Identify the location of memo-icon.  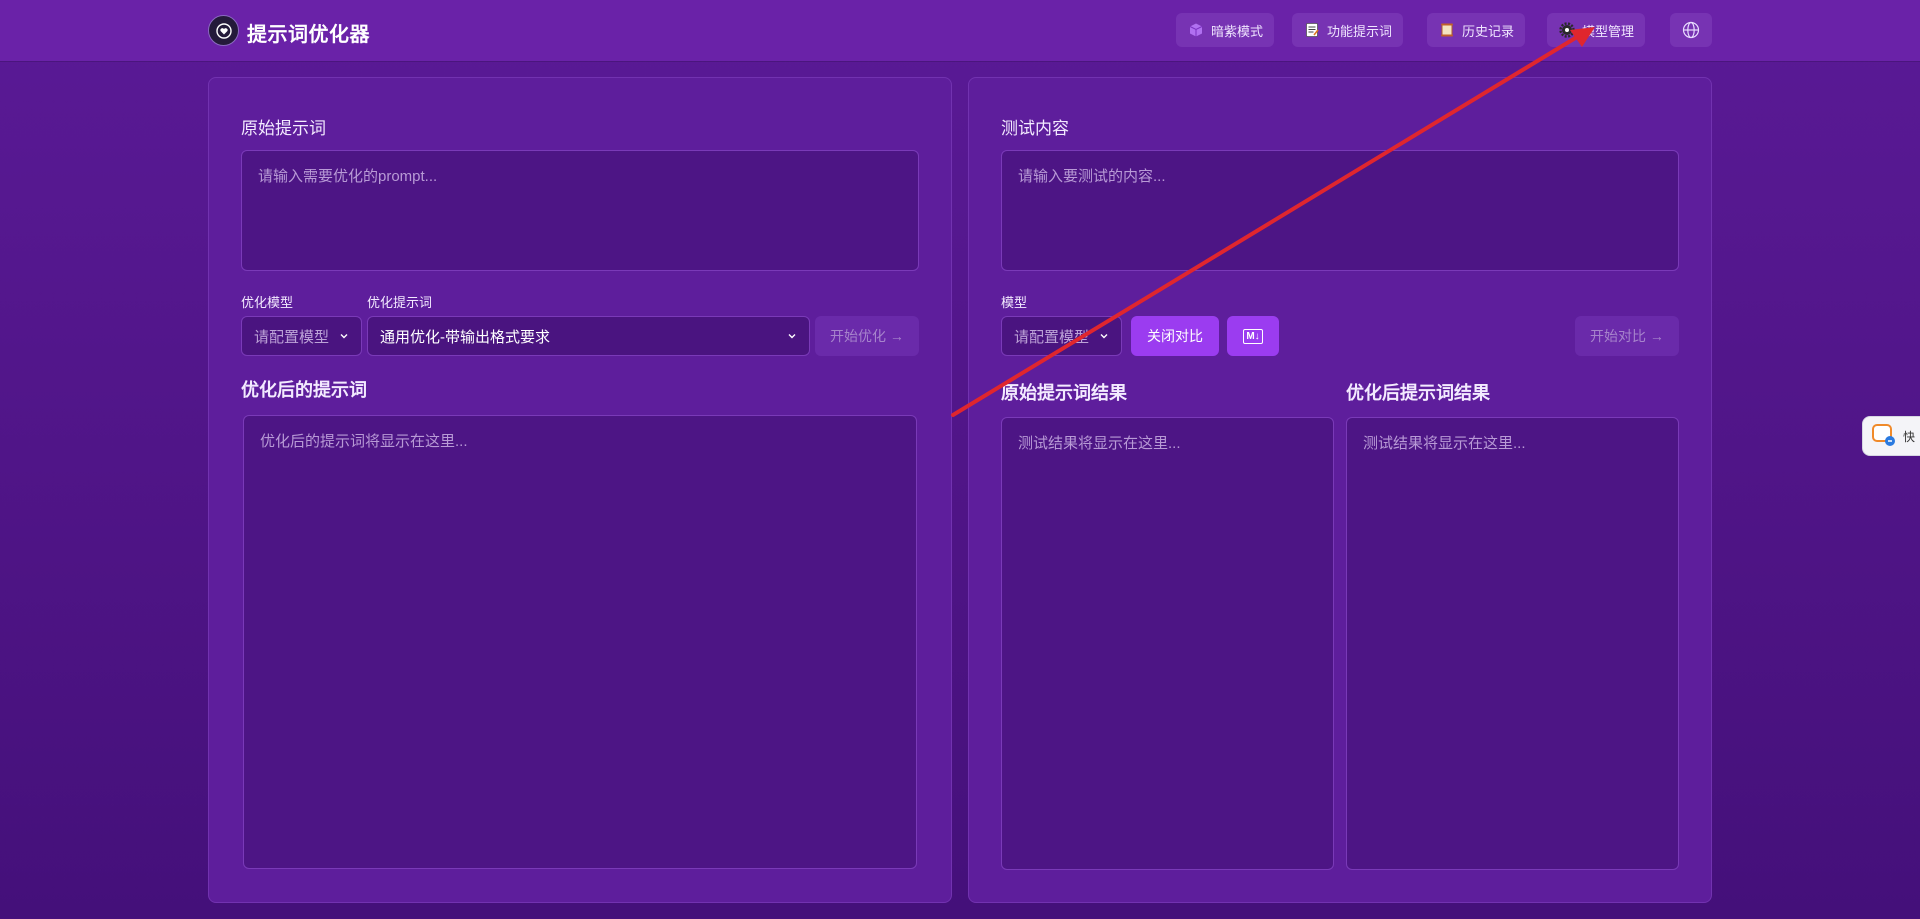
(1312, 30).